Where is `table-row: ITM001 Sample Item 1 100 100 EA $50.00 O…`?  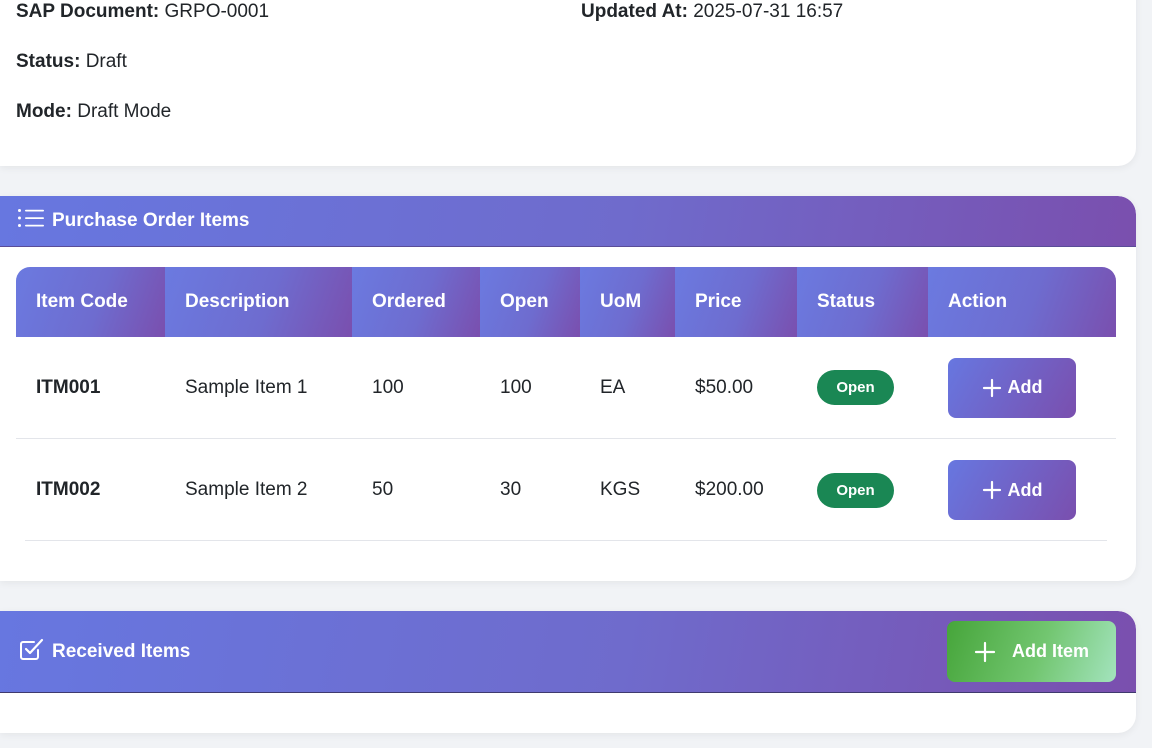
table-row: ITM001 Sample Item 1 100 100 EA $50.00 O… is located at coordinates (566, 388).